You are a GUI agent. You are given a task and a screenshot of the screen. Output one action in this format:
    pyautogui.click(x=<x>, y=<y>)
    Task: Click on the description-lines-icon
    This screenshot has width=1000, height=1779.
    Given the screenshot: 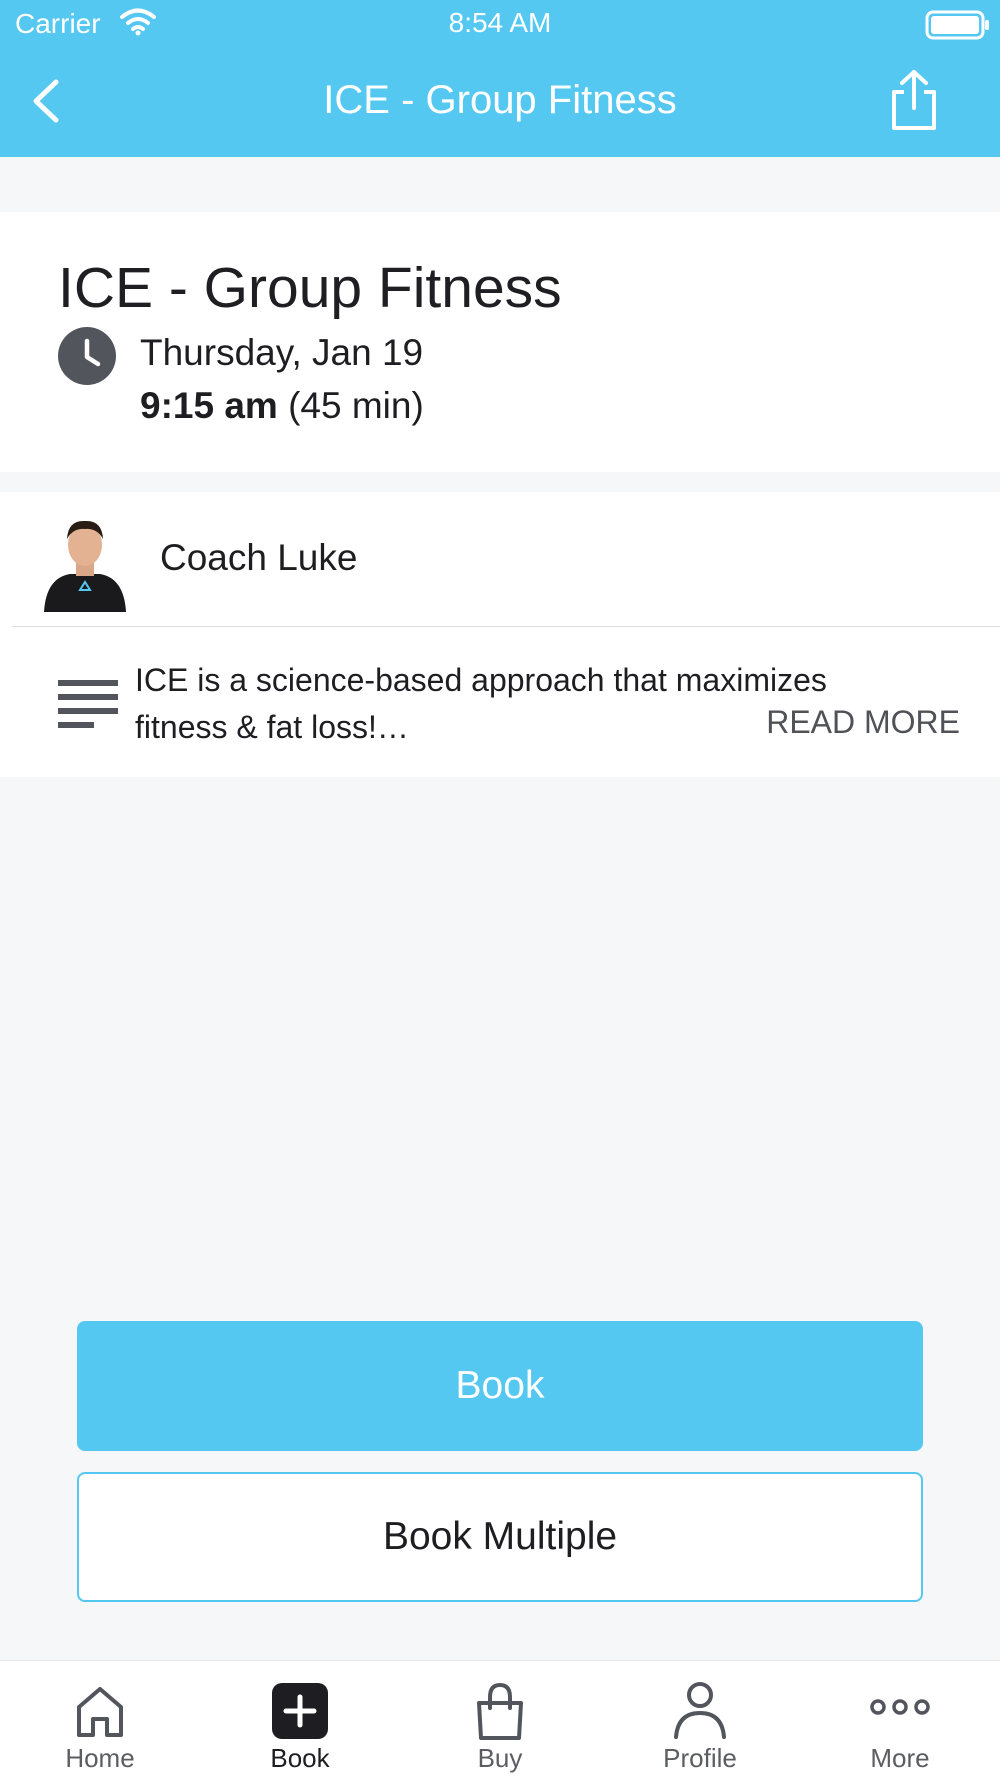 What is the action you would take?
    pyautogui.click(x=88, y=704)
    